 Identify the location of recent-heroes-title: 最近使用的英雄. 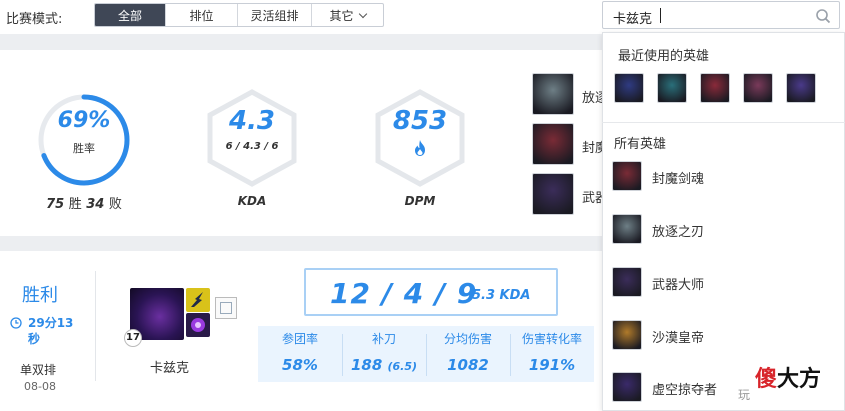
(664, 56).